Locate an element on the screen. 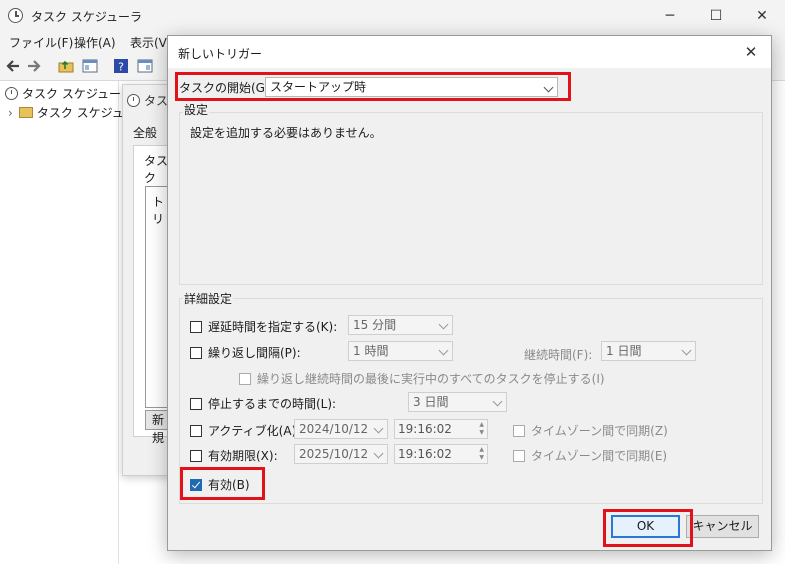  advanced-settings-label: 詳細設定 is located at coordinates (208, 298).